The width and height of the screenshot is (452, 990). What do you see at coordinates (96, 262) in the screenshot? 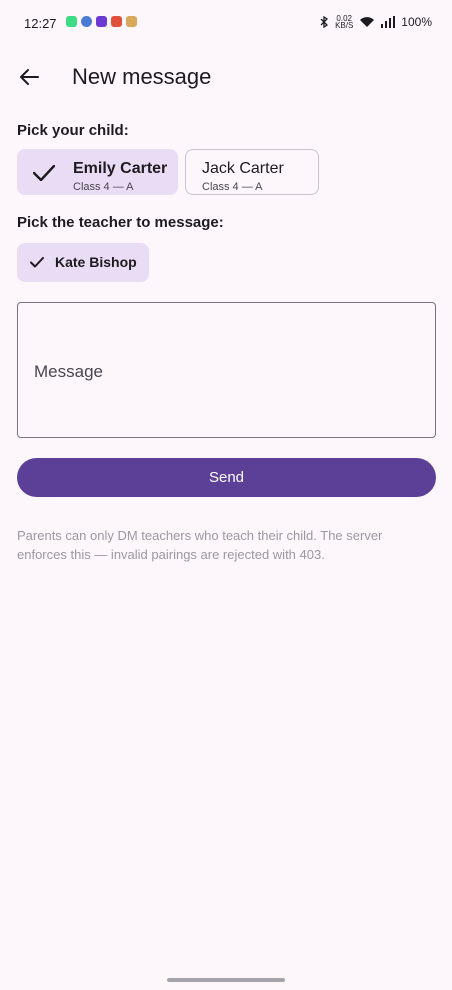
I see `teacher-chip-name: Kate Bishop` at bounding box center [96, 262].